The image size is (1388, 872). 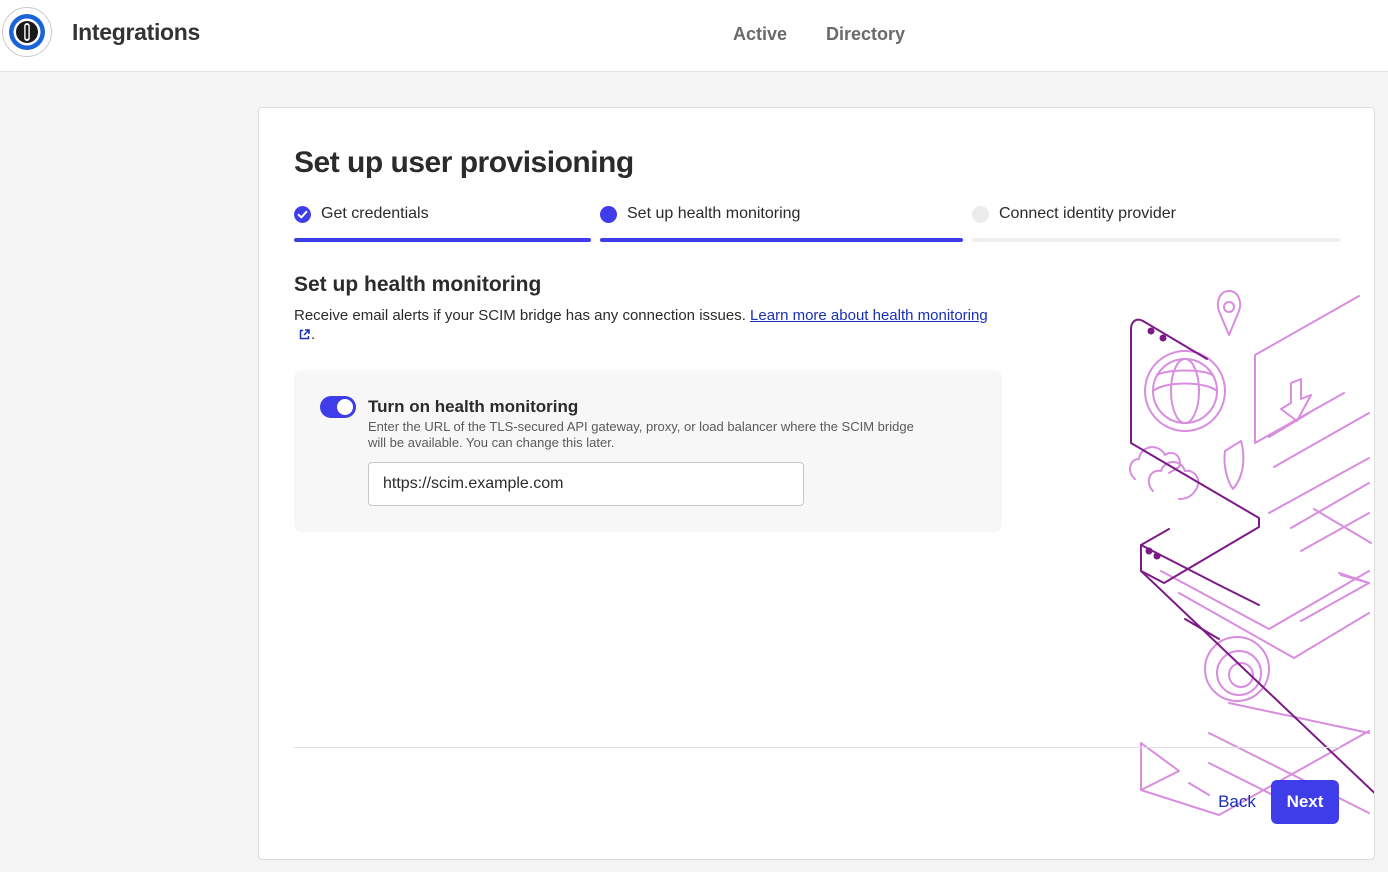 I want to click on app-logo, so click(x=27, y=32).